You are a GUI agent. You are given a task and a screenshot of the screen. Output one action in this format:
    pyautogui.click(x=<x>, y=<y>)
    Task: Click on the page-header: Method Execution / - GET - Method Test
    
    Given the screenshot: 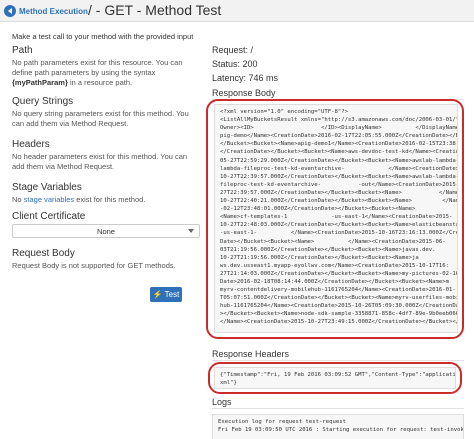 What is the action you would take?
    pyautogui.click(x=237, y=11)
    